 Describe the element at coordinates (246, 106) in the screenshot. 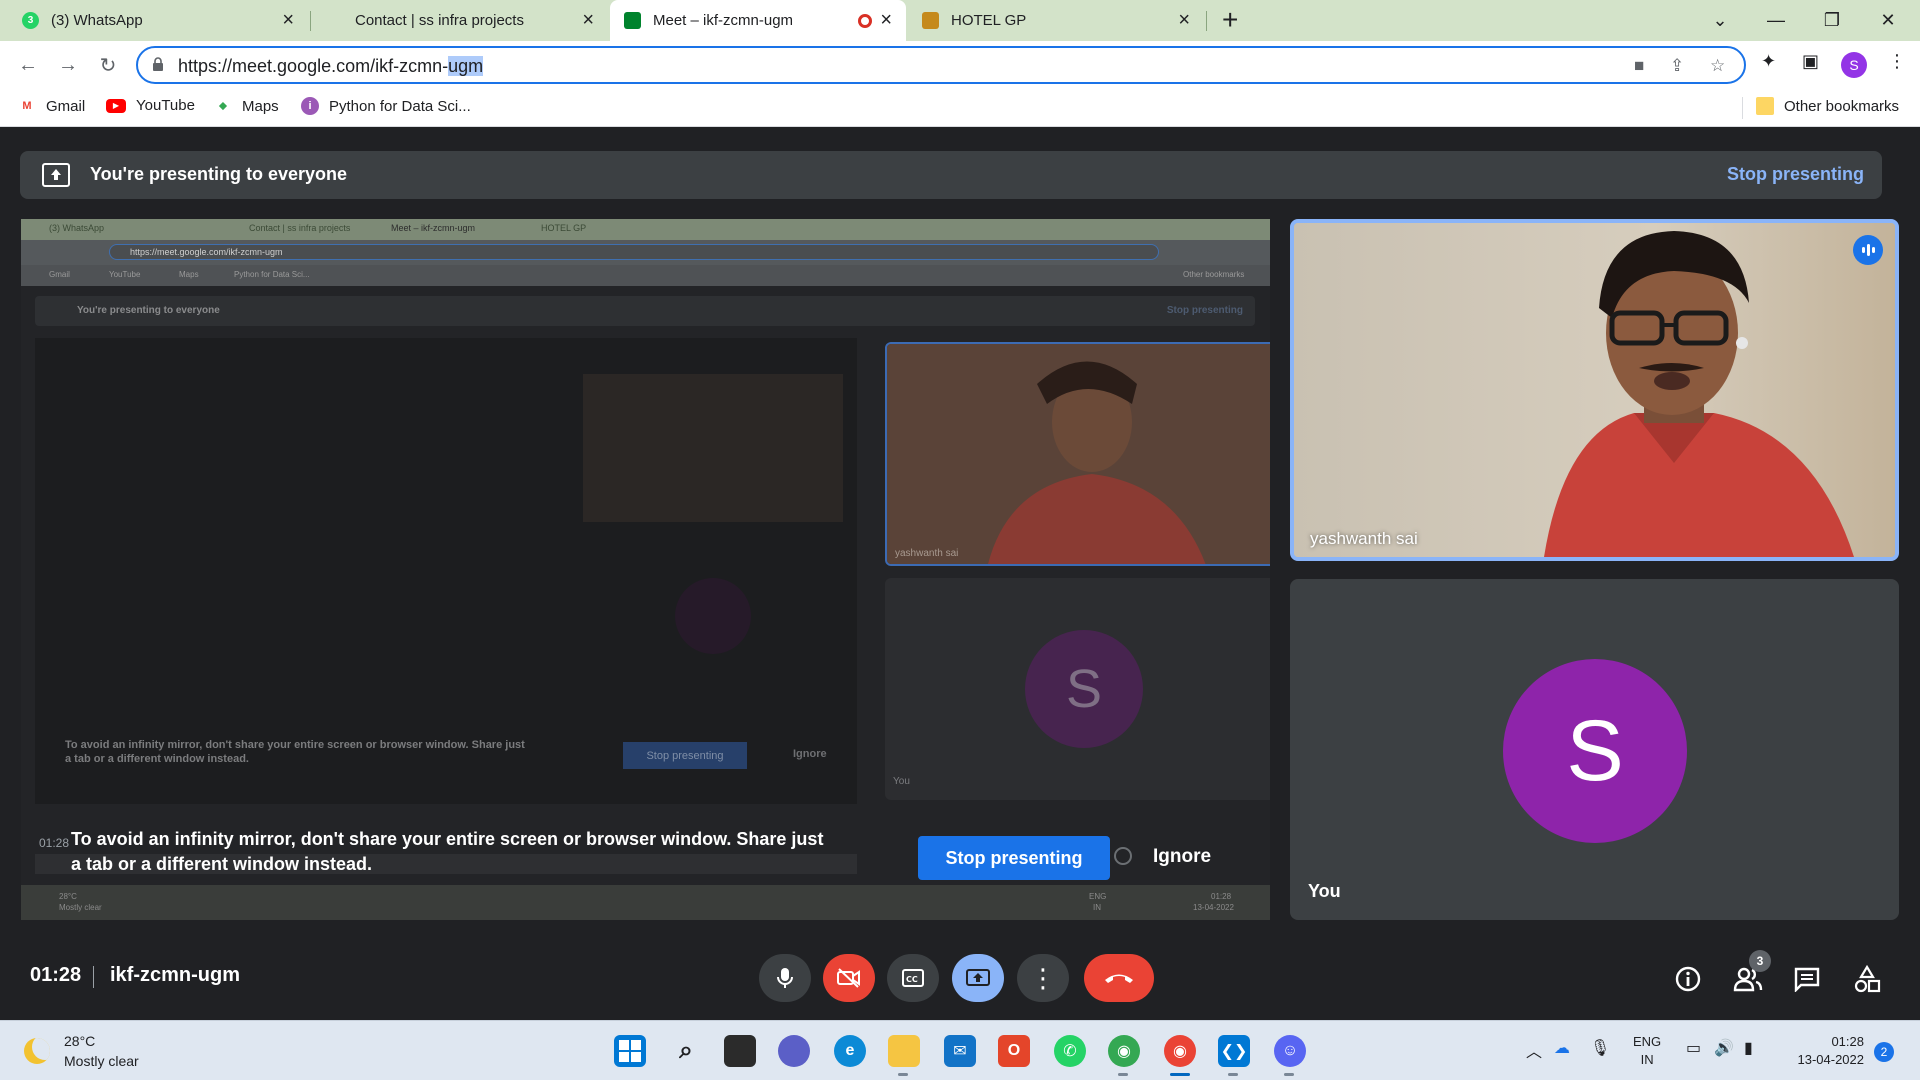

I see `bookmark-maps: ⬥ Maps` at that location.